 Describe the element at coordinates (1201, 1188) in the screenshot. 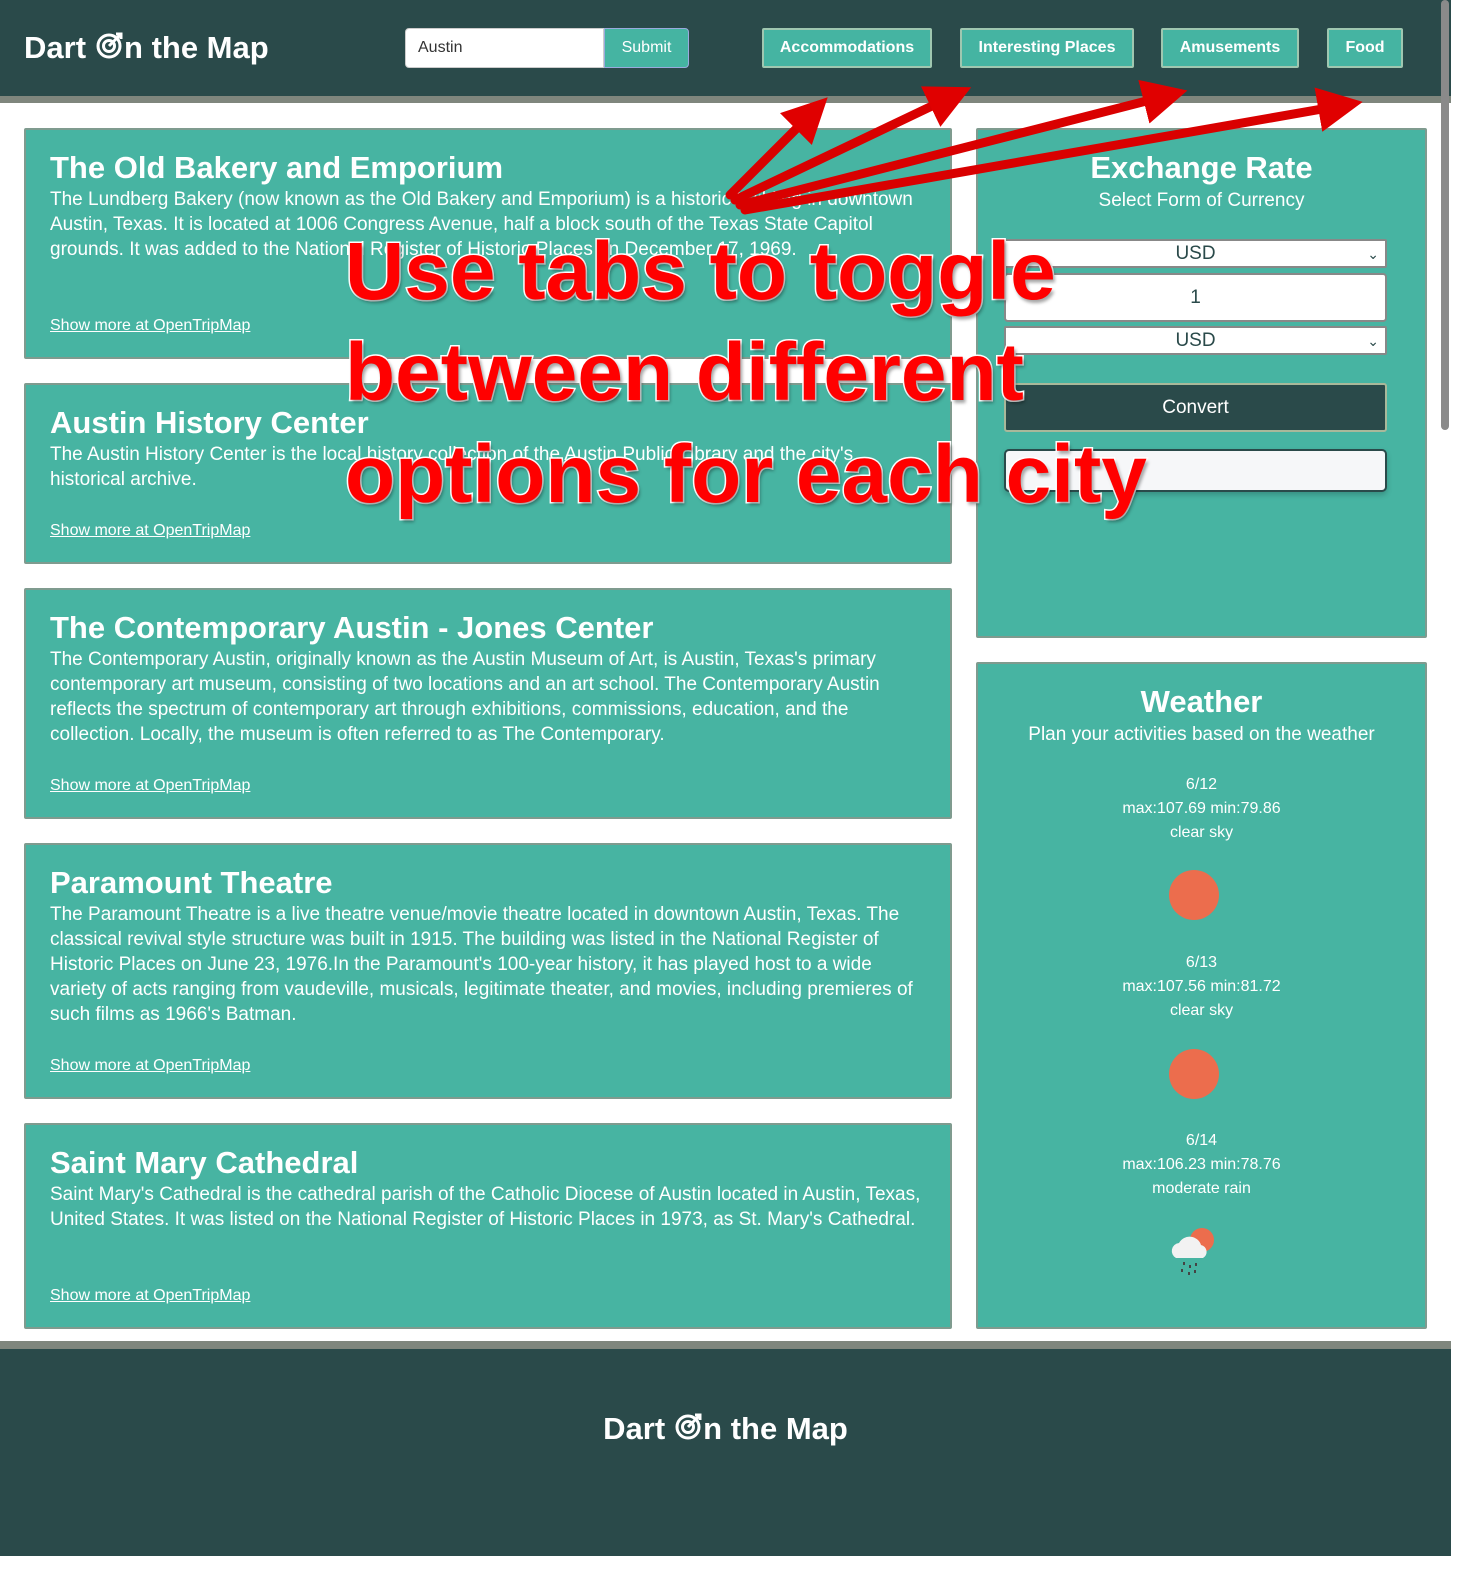

I see `forecast-desc: moderate rain` at that location.